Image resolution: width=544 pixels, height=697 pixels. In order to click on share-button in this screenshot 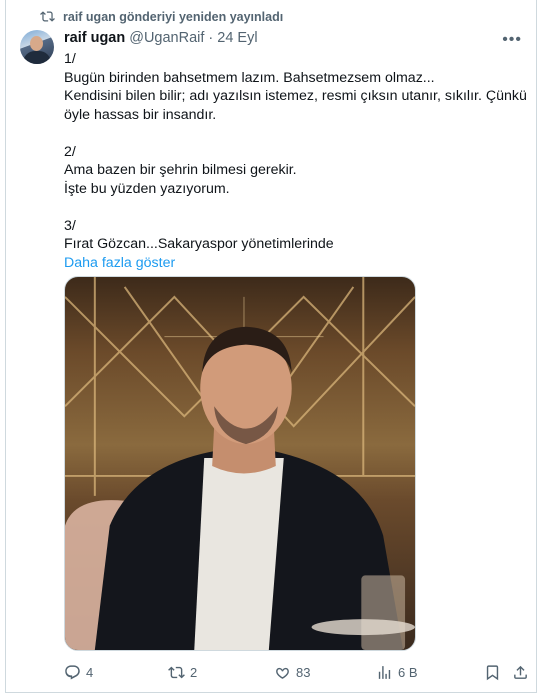, I will do `click(520, 672)`.